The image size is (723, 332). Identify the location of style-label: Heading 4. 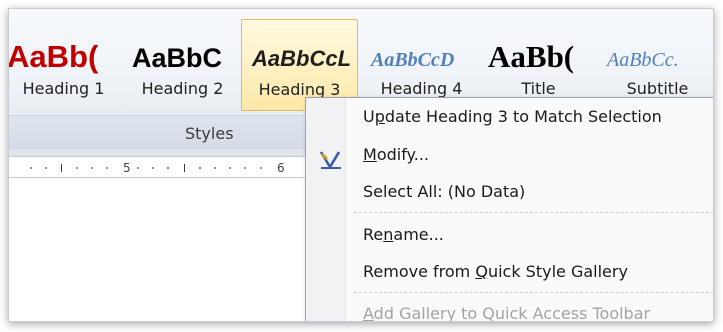
(421, 88).